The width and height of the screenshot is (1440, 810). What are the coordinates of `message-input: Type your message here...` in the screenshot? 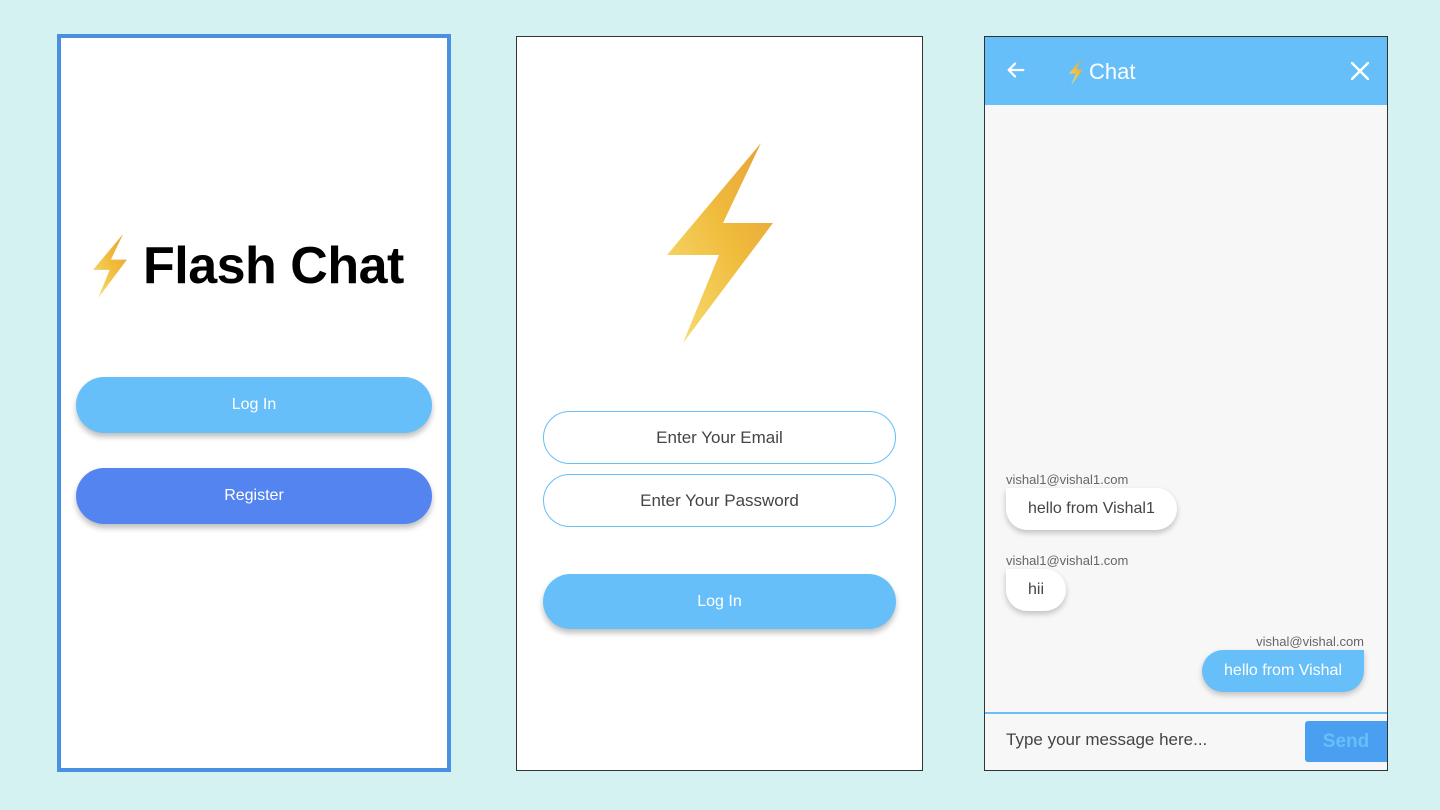 It's located at (1106, 740).